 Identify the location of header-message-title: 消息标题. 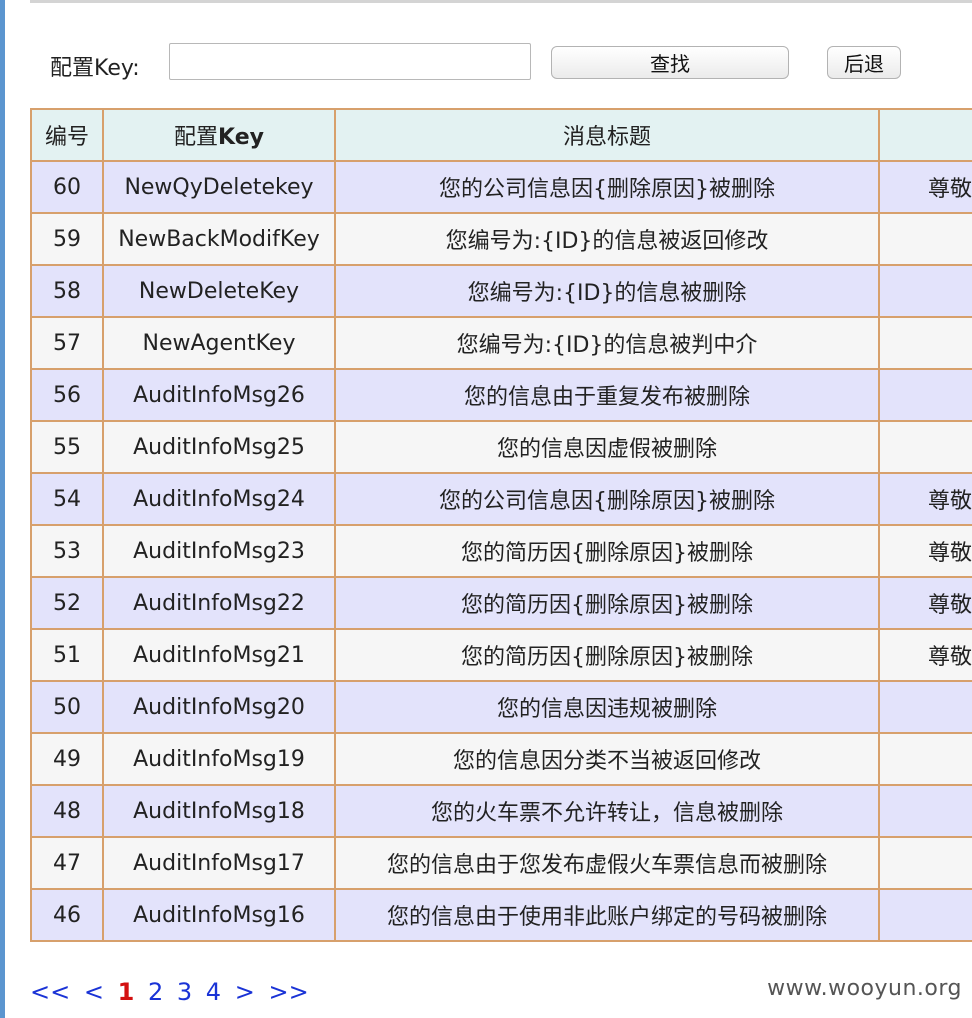
(607, 135).